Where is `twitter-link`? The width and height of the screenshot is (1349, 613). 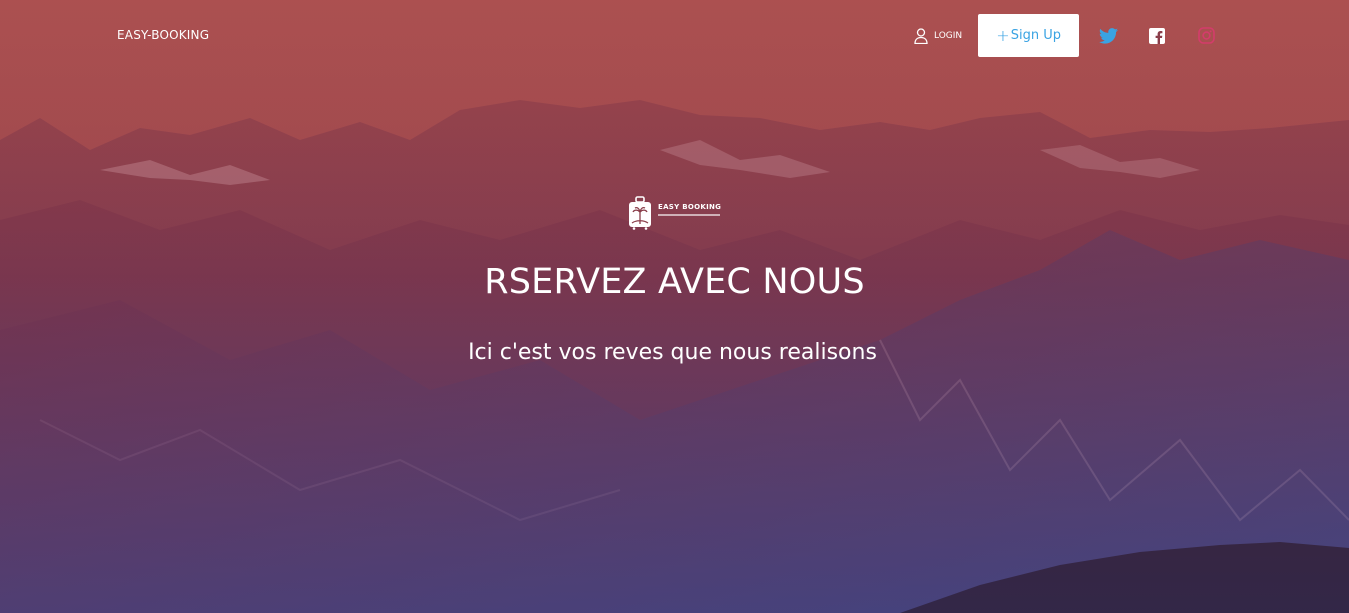
twitter-link is located at coordinates (1108, 36).